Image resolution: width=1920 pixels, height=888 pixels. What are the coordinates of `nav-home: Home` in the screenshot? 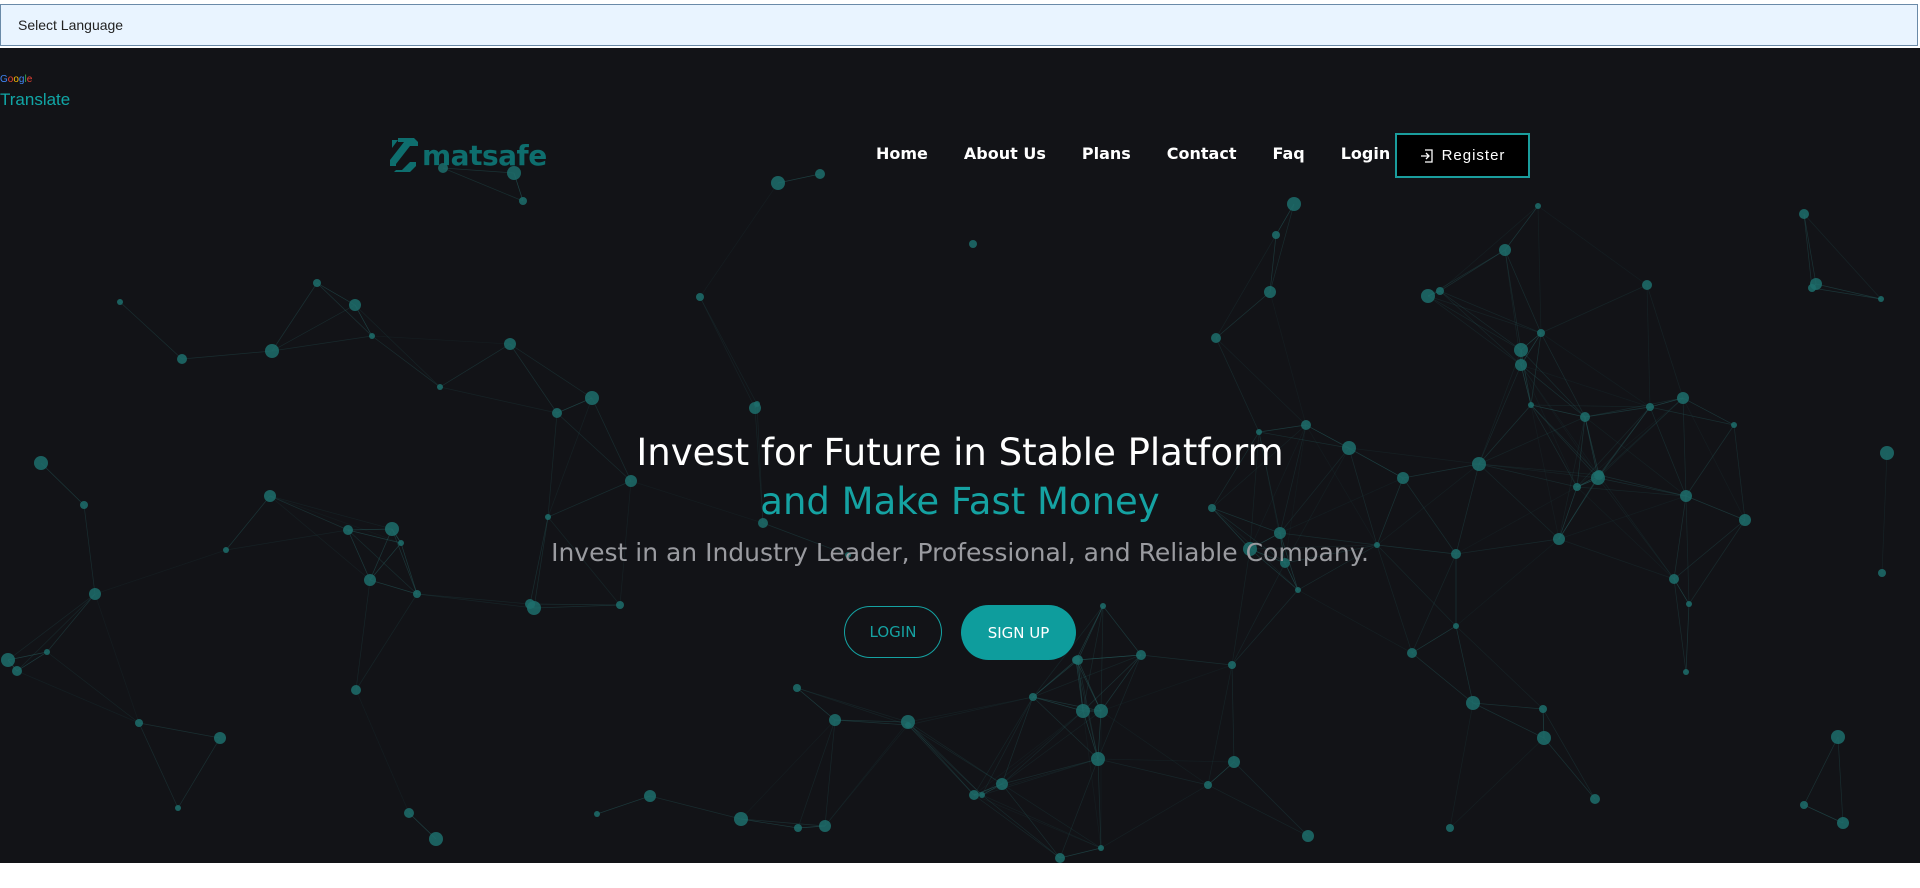 It's located at (902, 153).